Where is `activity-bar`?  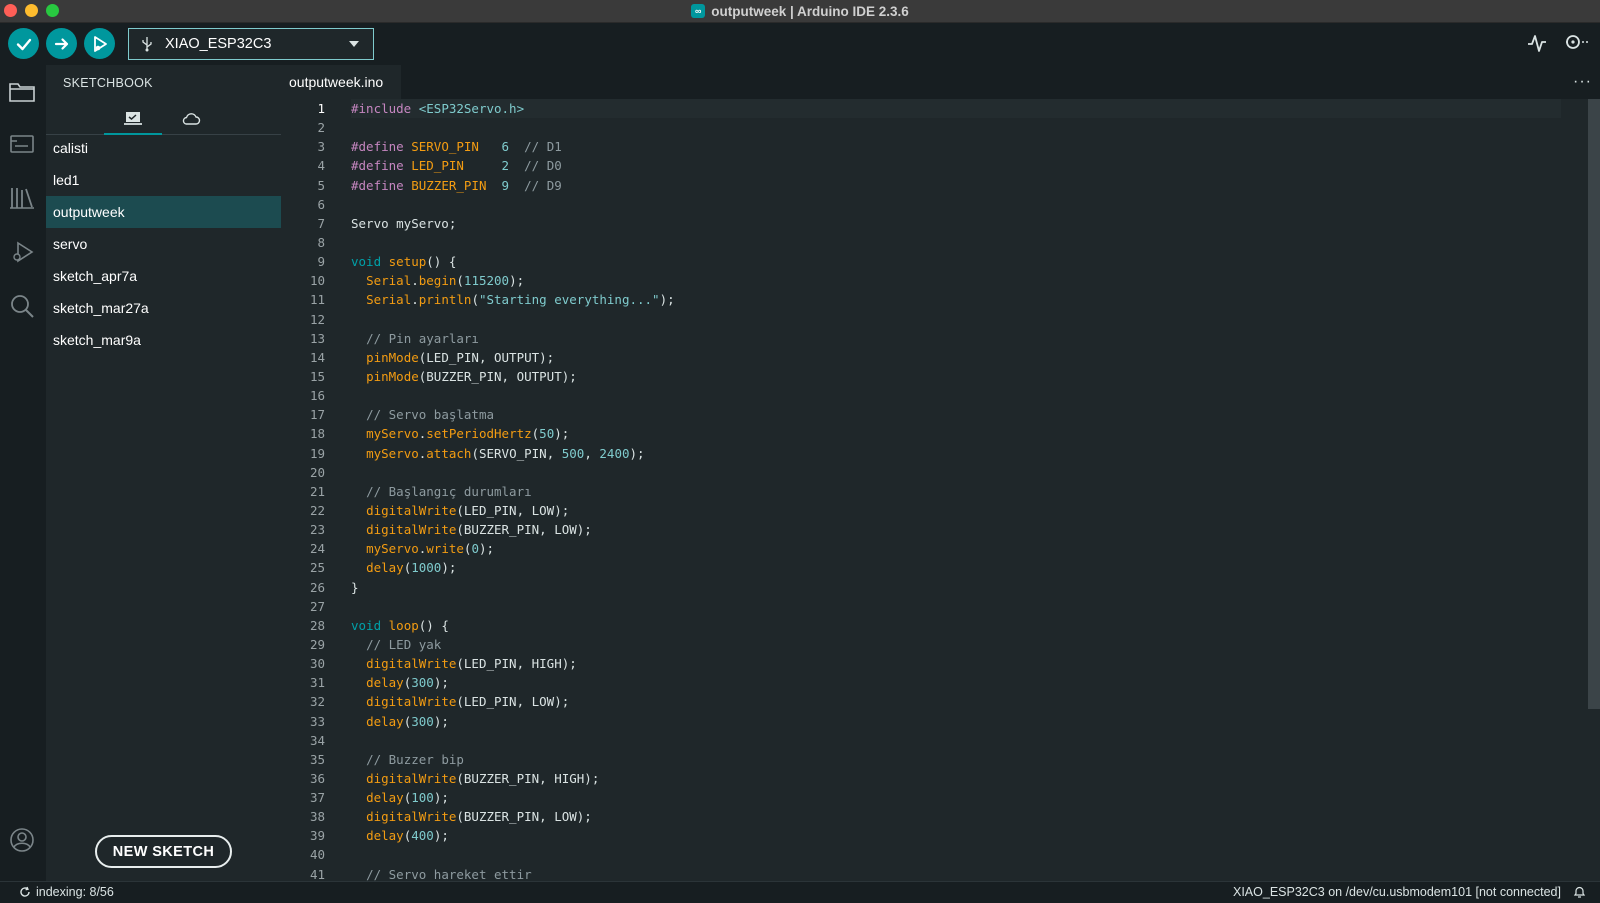 activity-bar is located at coordinates (23, 473).